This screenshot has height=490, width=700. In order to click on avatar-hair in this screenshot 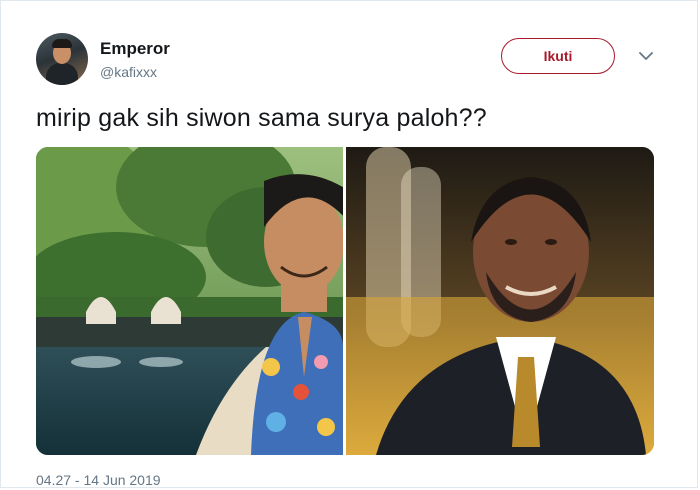, I will do `click(62, 43)`.